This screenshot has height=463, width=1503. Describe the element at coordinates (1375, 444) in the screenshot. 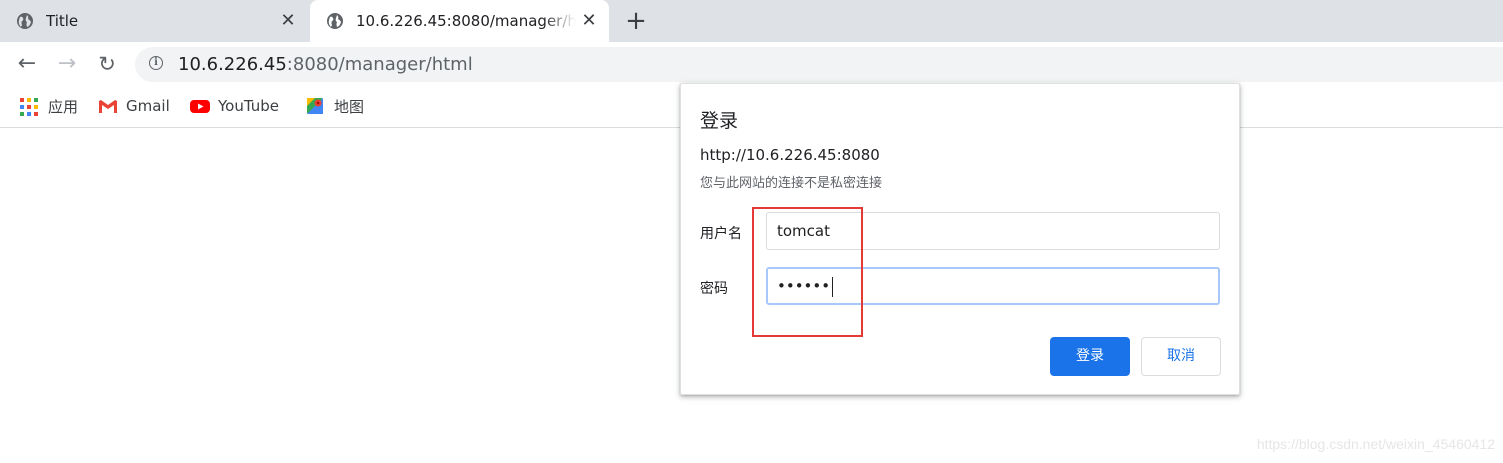

I see `watermark: https://blog.csdn.net/weixin_45460412` at that location.